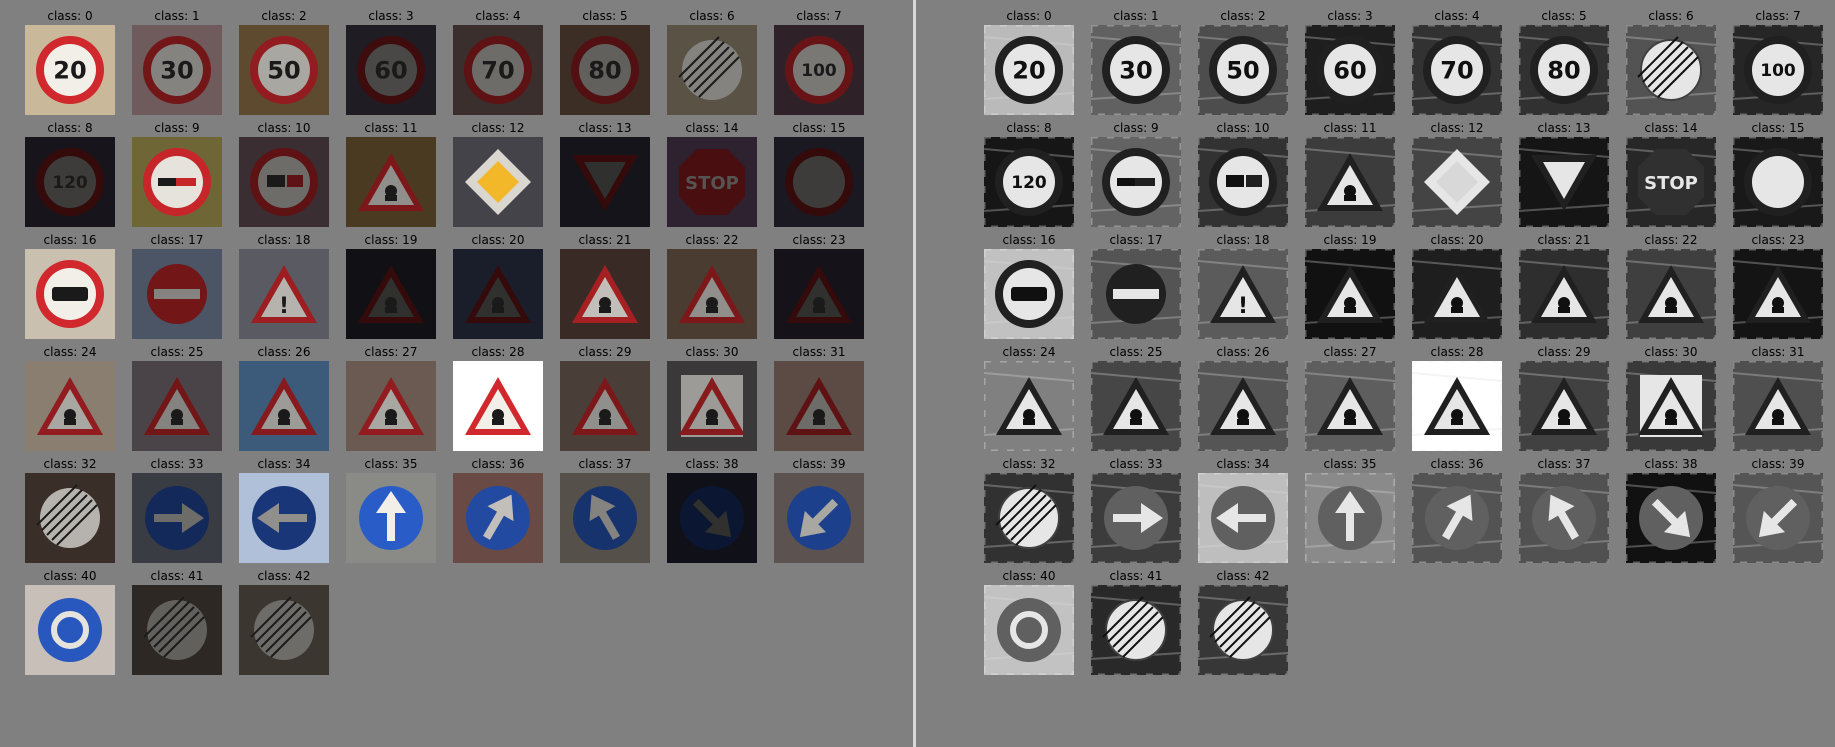 This screenshot has width=1835, height=747. What do you see at coordinates (819, 240) in the screenshot?
I see `class-caption: class: 23` at bounding box center [819, 240].